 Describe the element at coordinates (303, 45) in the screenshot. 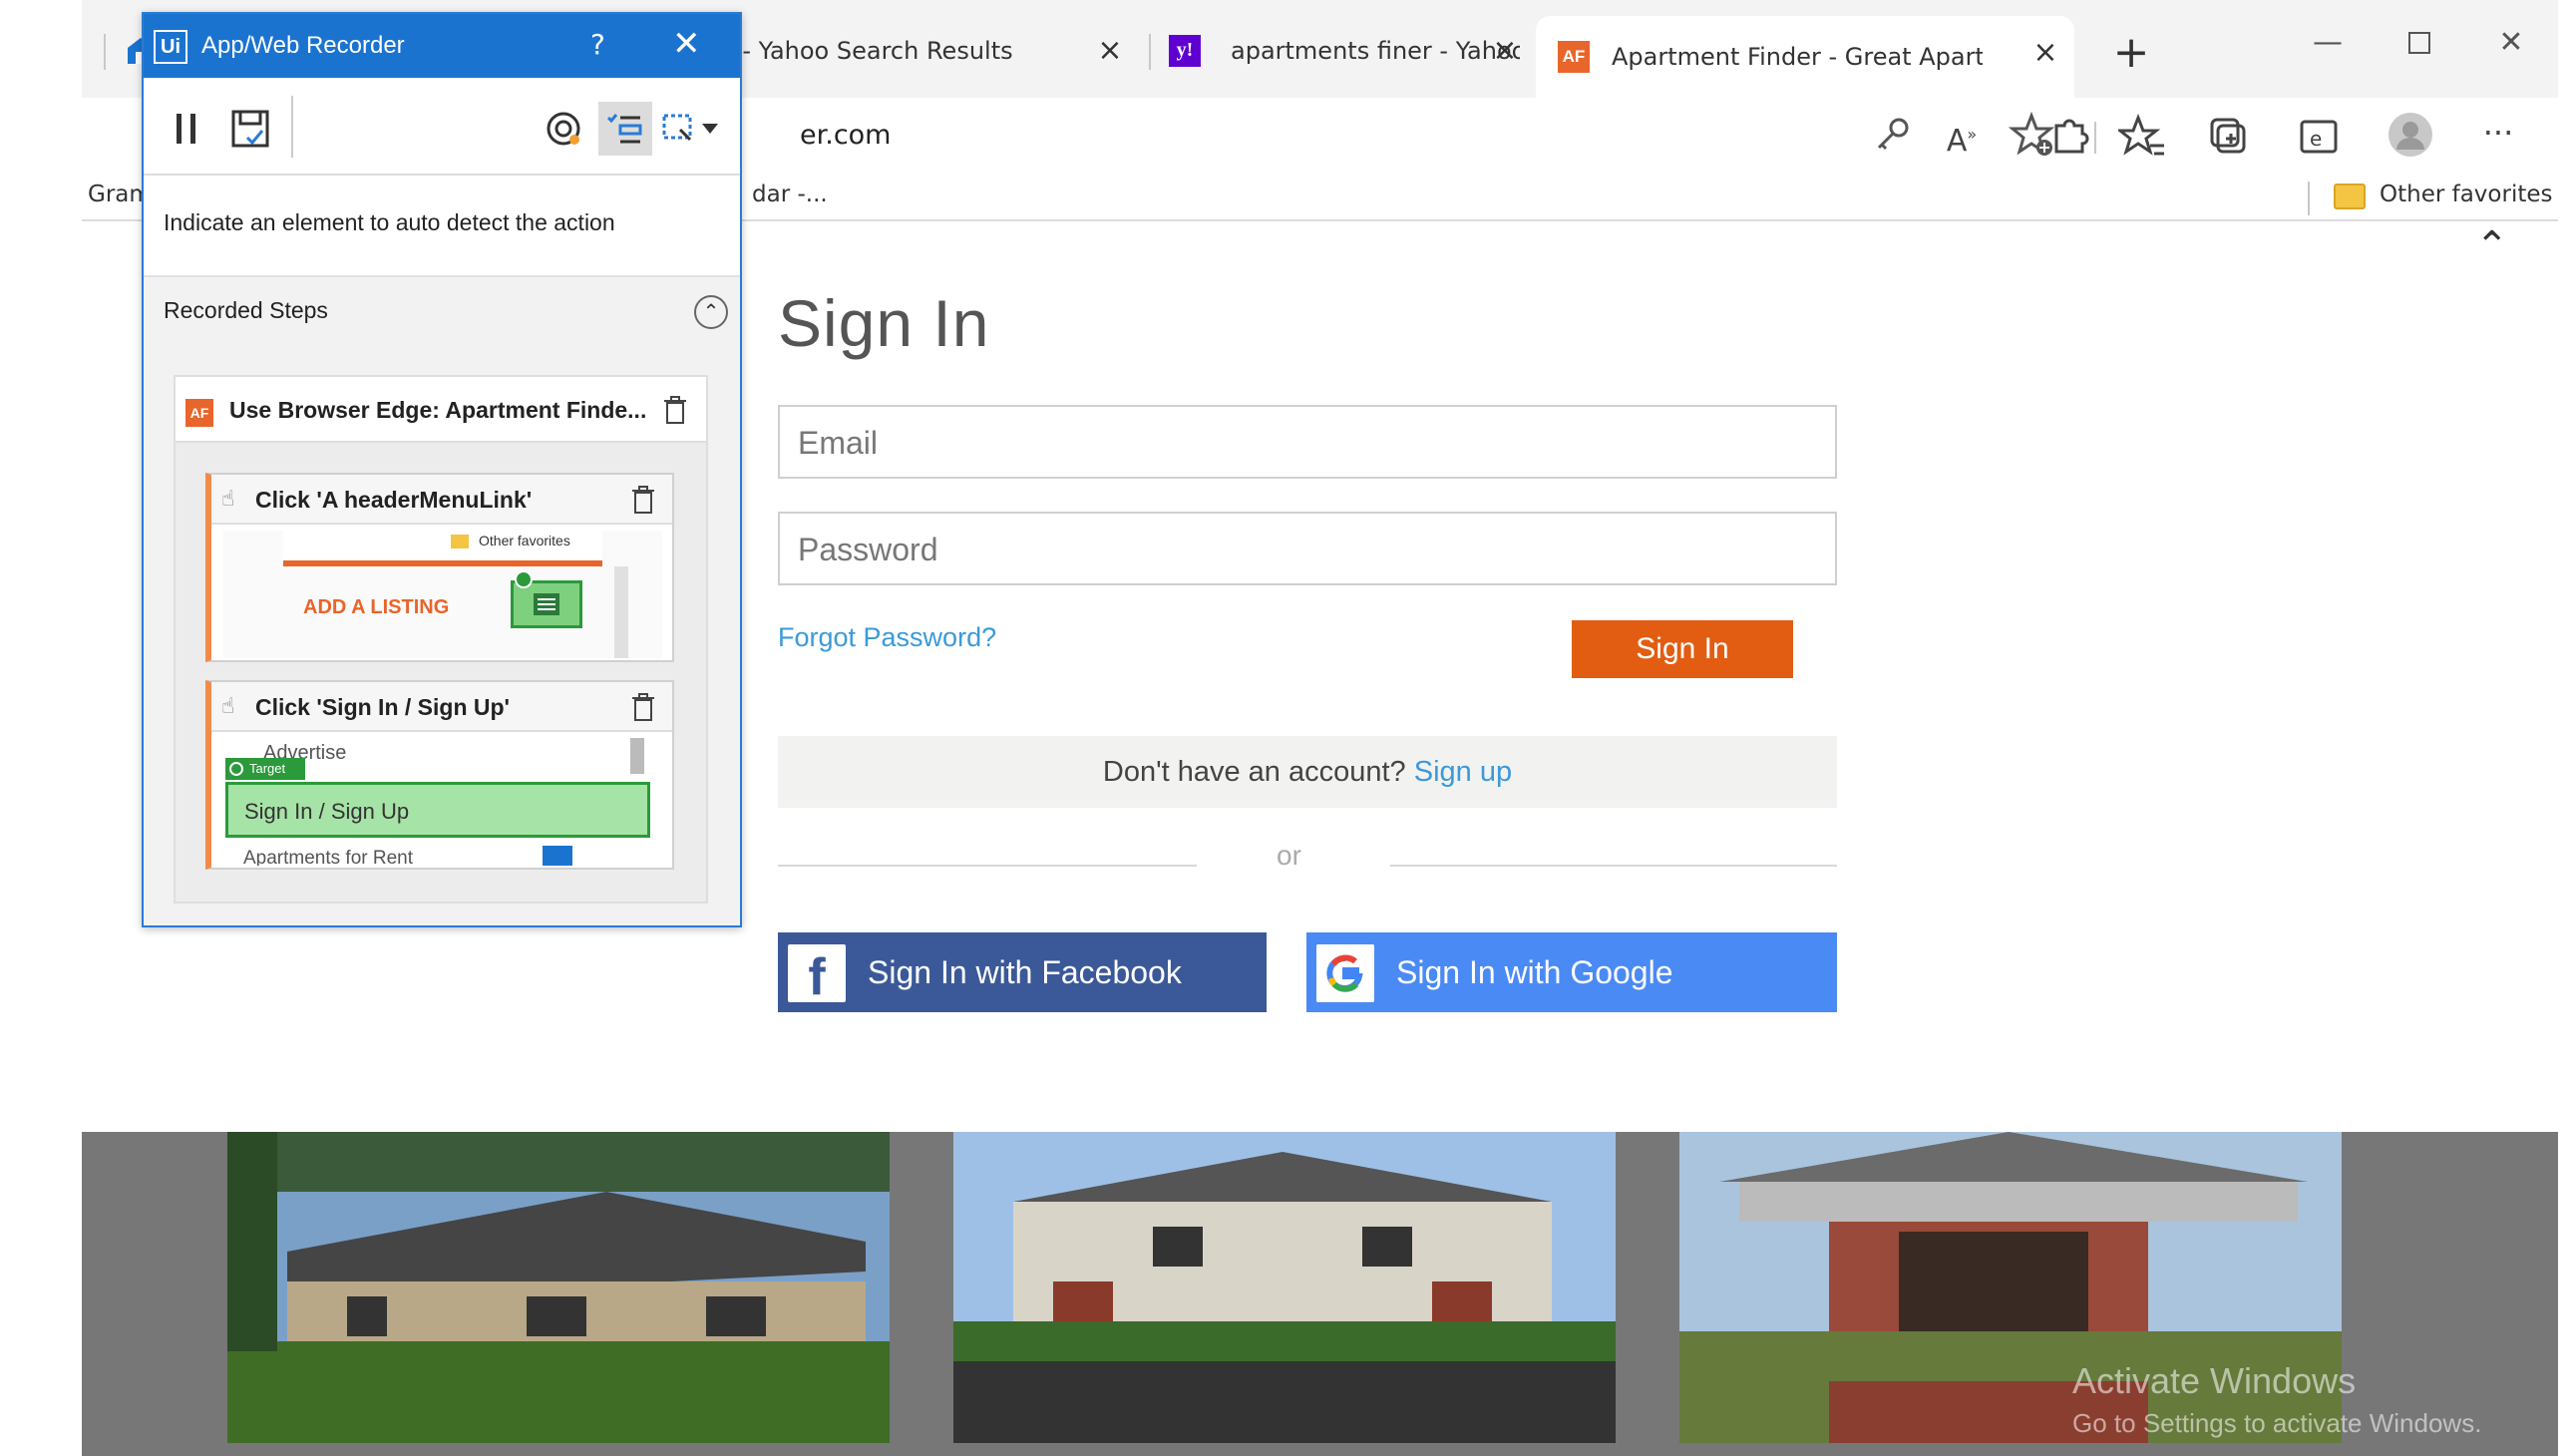

I see `recorder-title: App/Web Recorder` at that location.